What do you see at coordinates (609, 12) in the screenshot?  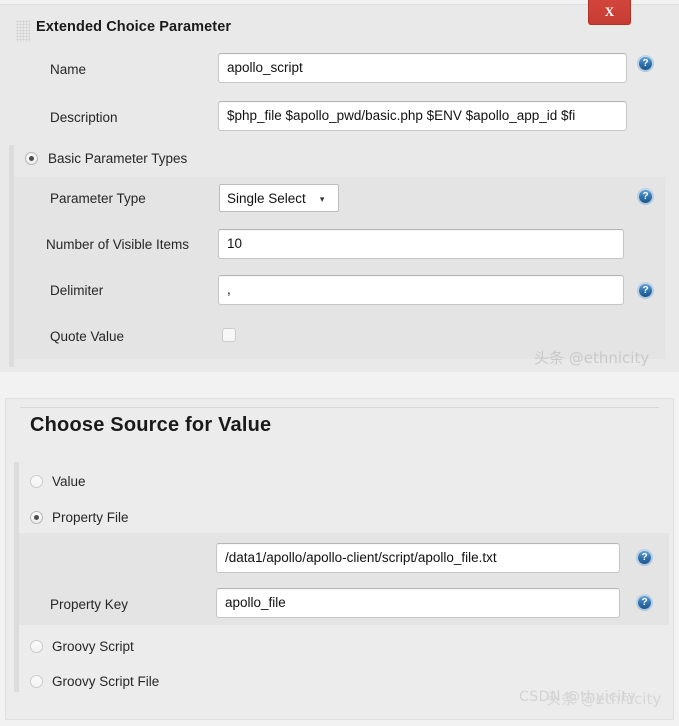 I see `close-button: X` at bounding box center [609, 12].